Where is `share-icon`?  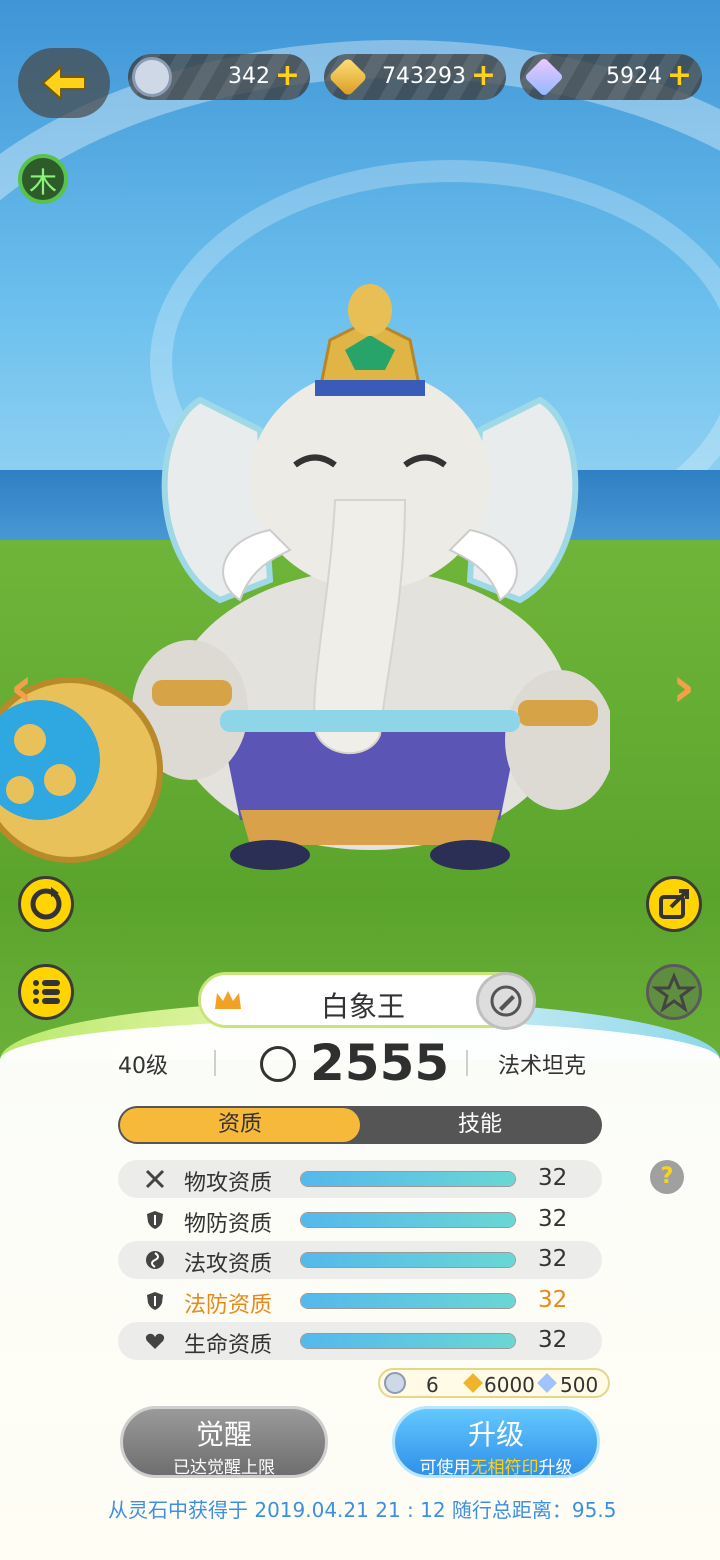 share-icon is located at coordinates (674, 904).